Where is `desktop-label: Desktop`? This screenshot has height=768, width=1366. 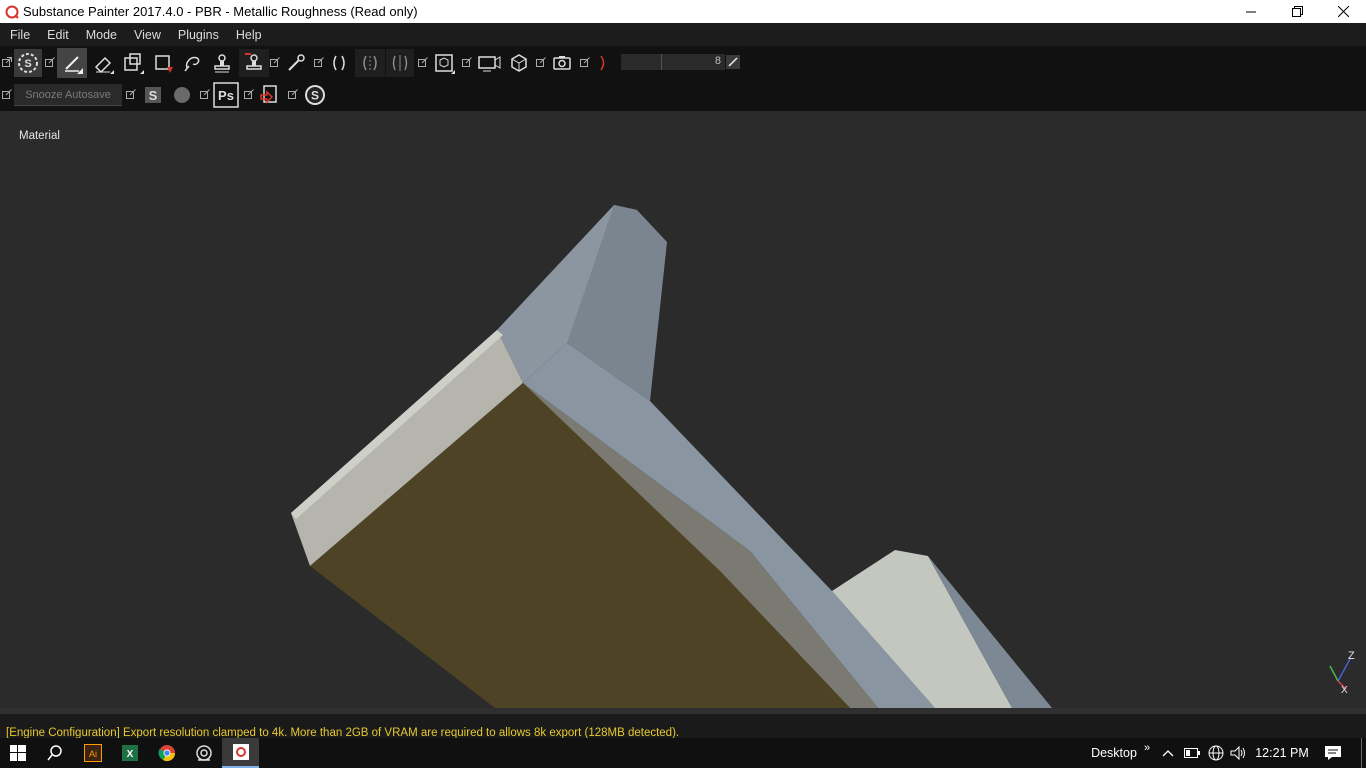 desktop-label: Desktop is located at coordinates (1114, 753).